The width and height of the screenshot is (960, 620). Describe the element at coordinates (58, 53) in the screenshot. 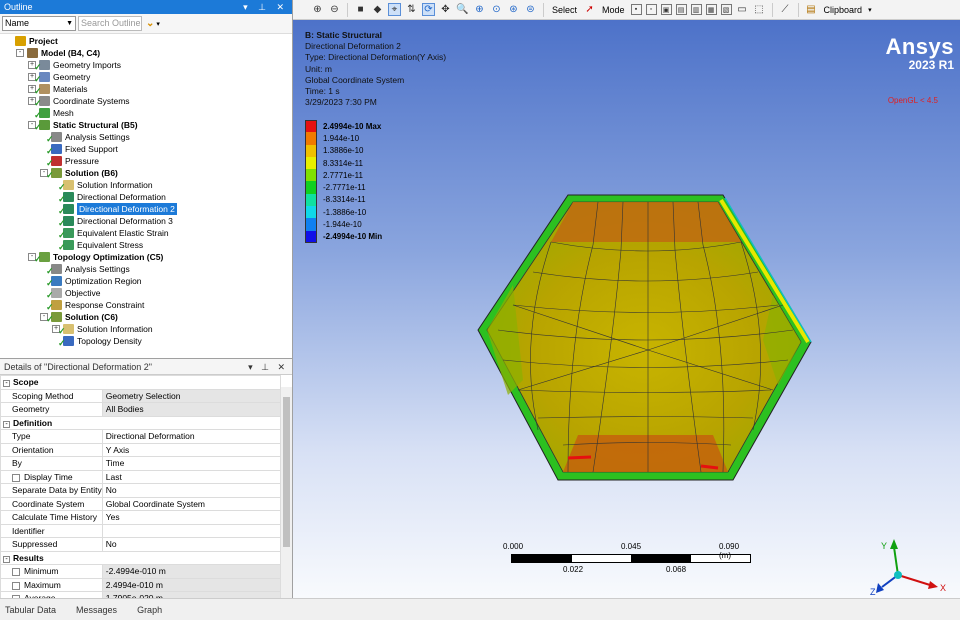

I see `tree-node: - Model (B4, C4)` at that location.